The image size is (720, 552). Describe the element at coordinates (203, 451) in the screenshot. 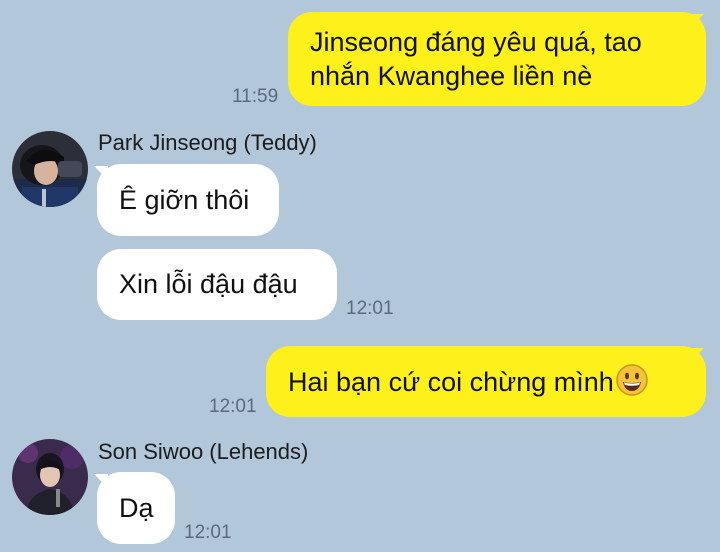

I see `sender-name: Son Siwoo (Lehends)` at that location.